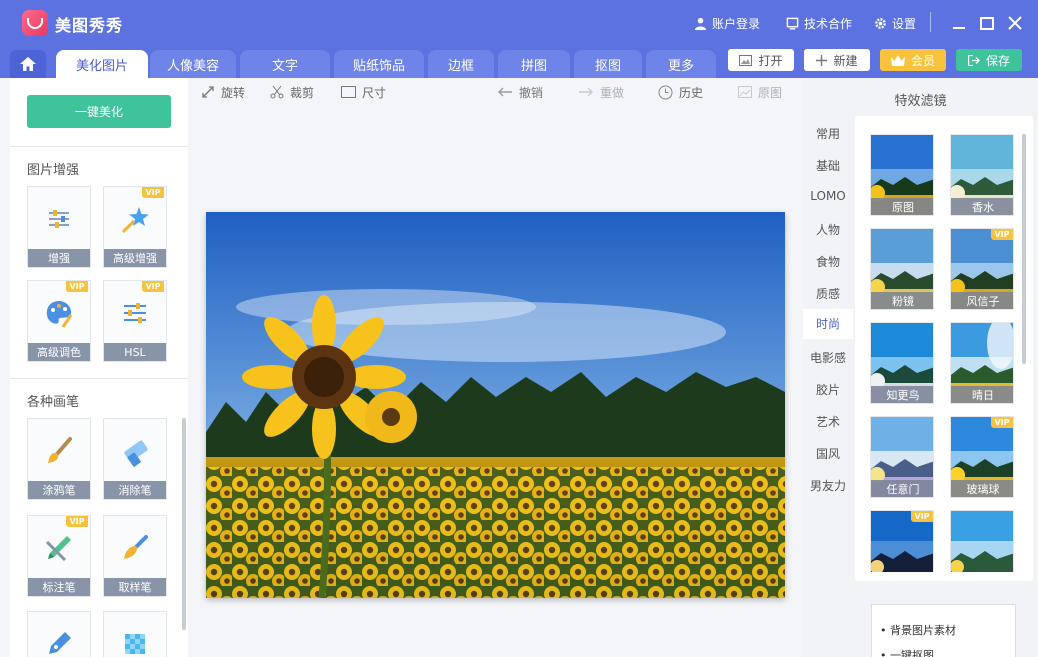 The height and width of the screenshot is (657, 1038). What do you see at coordinates (989, 60) in the screenshot?
I see `save-button: 保存` at bounding box center [989, 60].